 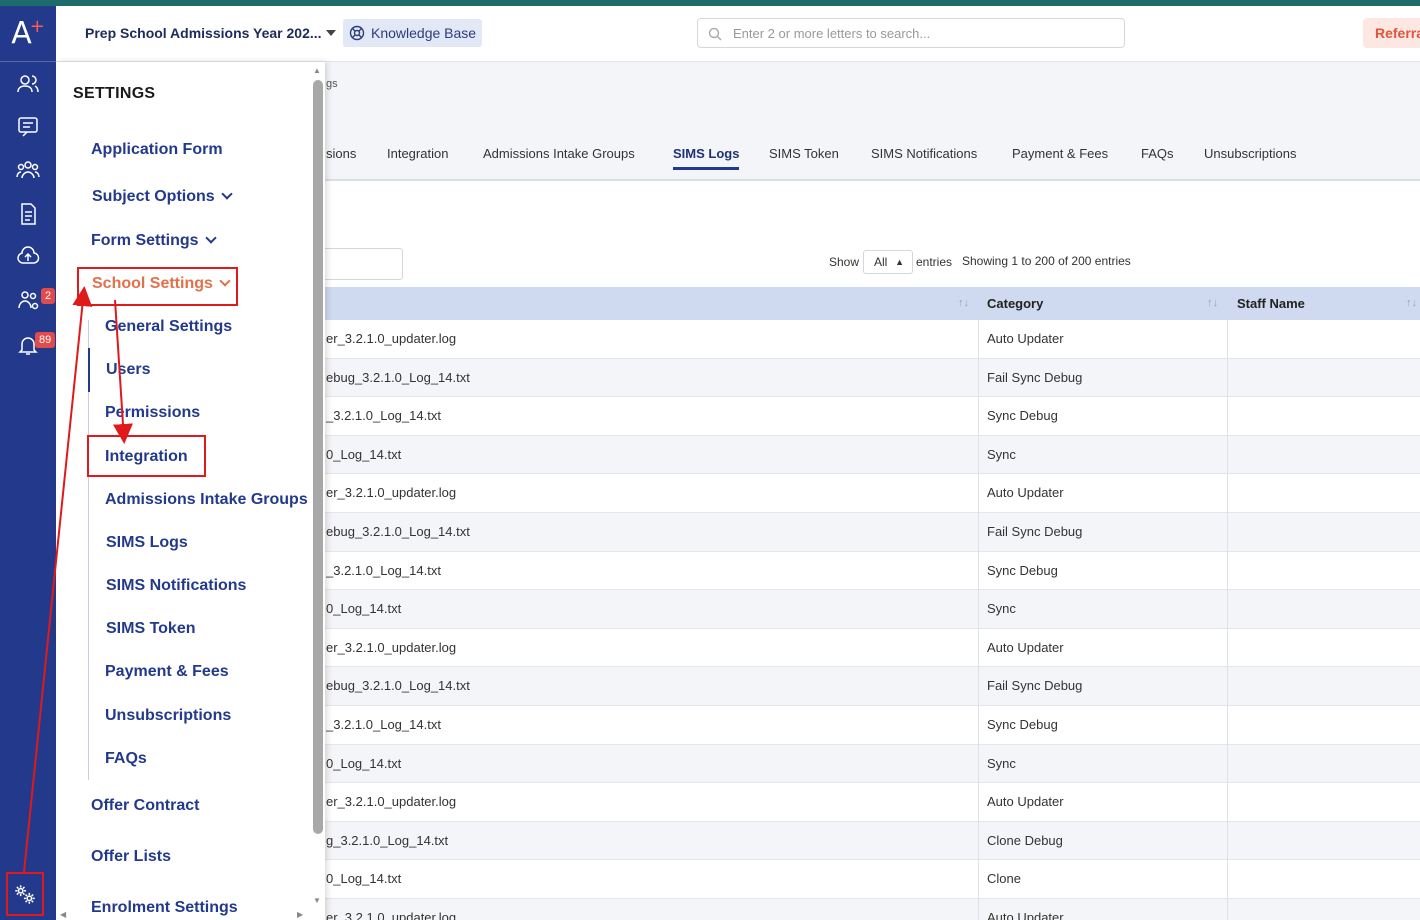 I want to click on menu-admissions-intake-groups: Admissions Intake Groups, so click(x=206, y=500).